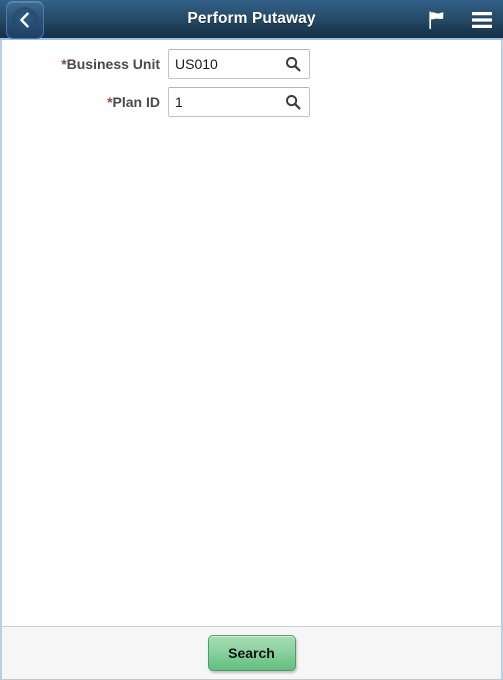  Describe the element at coordinates (223, 102) in the screenshot. I see `plan-id-input` at that location.